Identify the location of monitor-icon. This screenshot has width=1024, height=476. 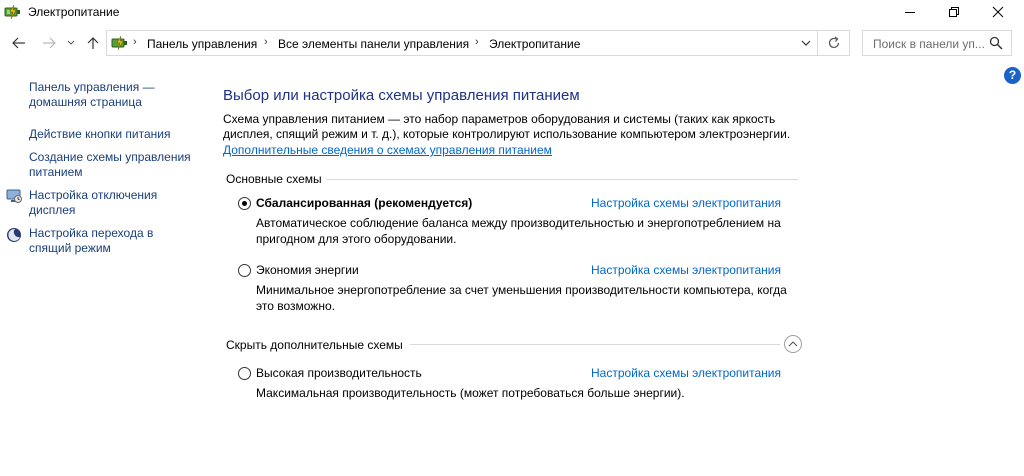
(14, 196).